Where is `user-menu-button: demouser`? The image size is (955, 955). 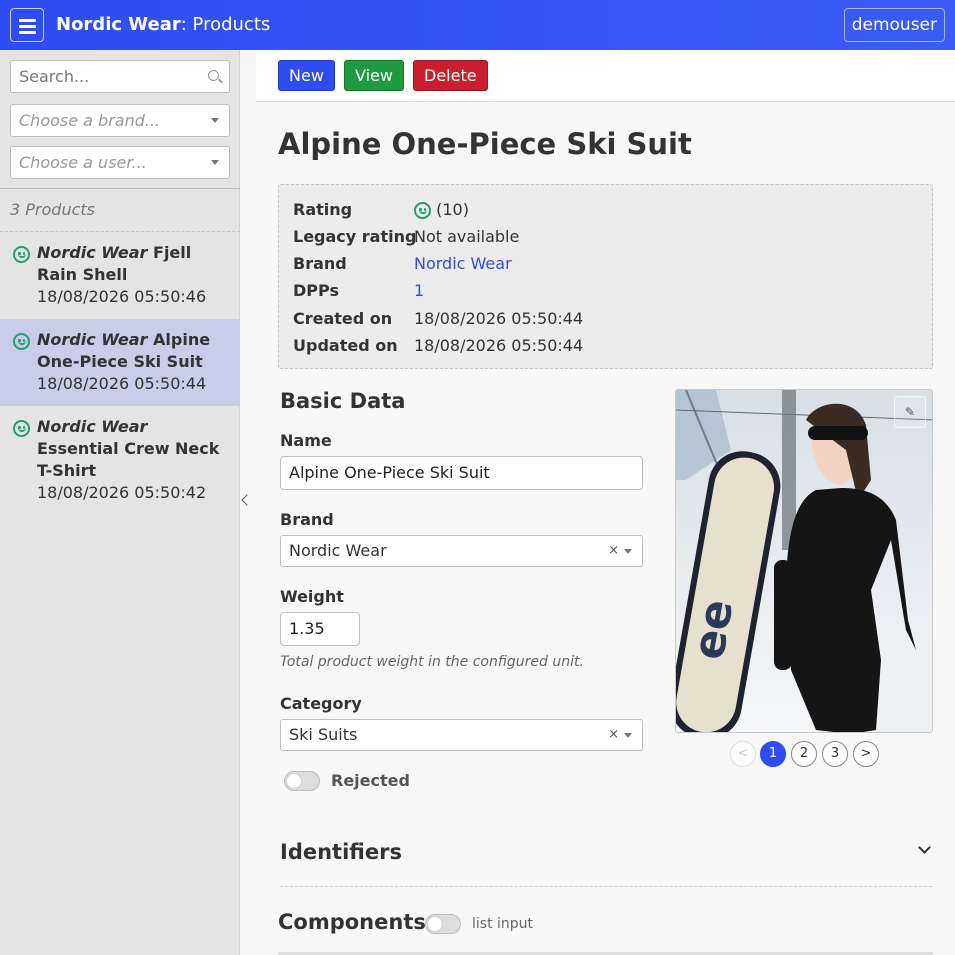 user-menu-button: demouser is located at coordinates (894, 25).